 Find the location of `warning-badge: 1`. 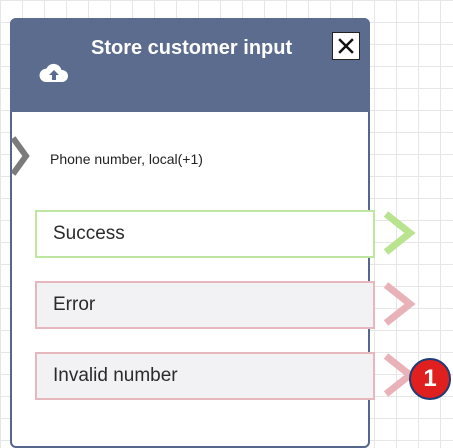

warning-badge: 1 is located at coordinates (430, 379).